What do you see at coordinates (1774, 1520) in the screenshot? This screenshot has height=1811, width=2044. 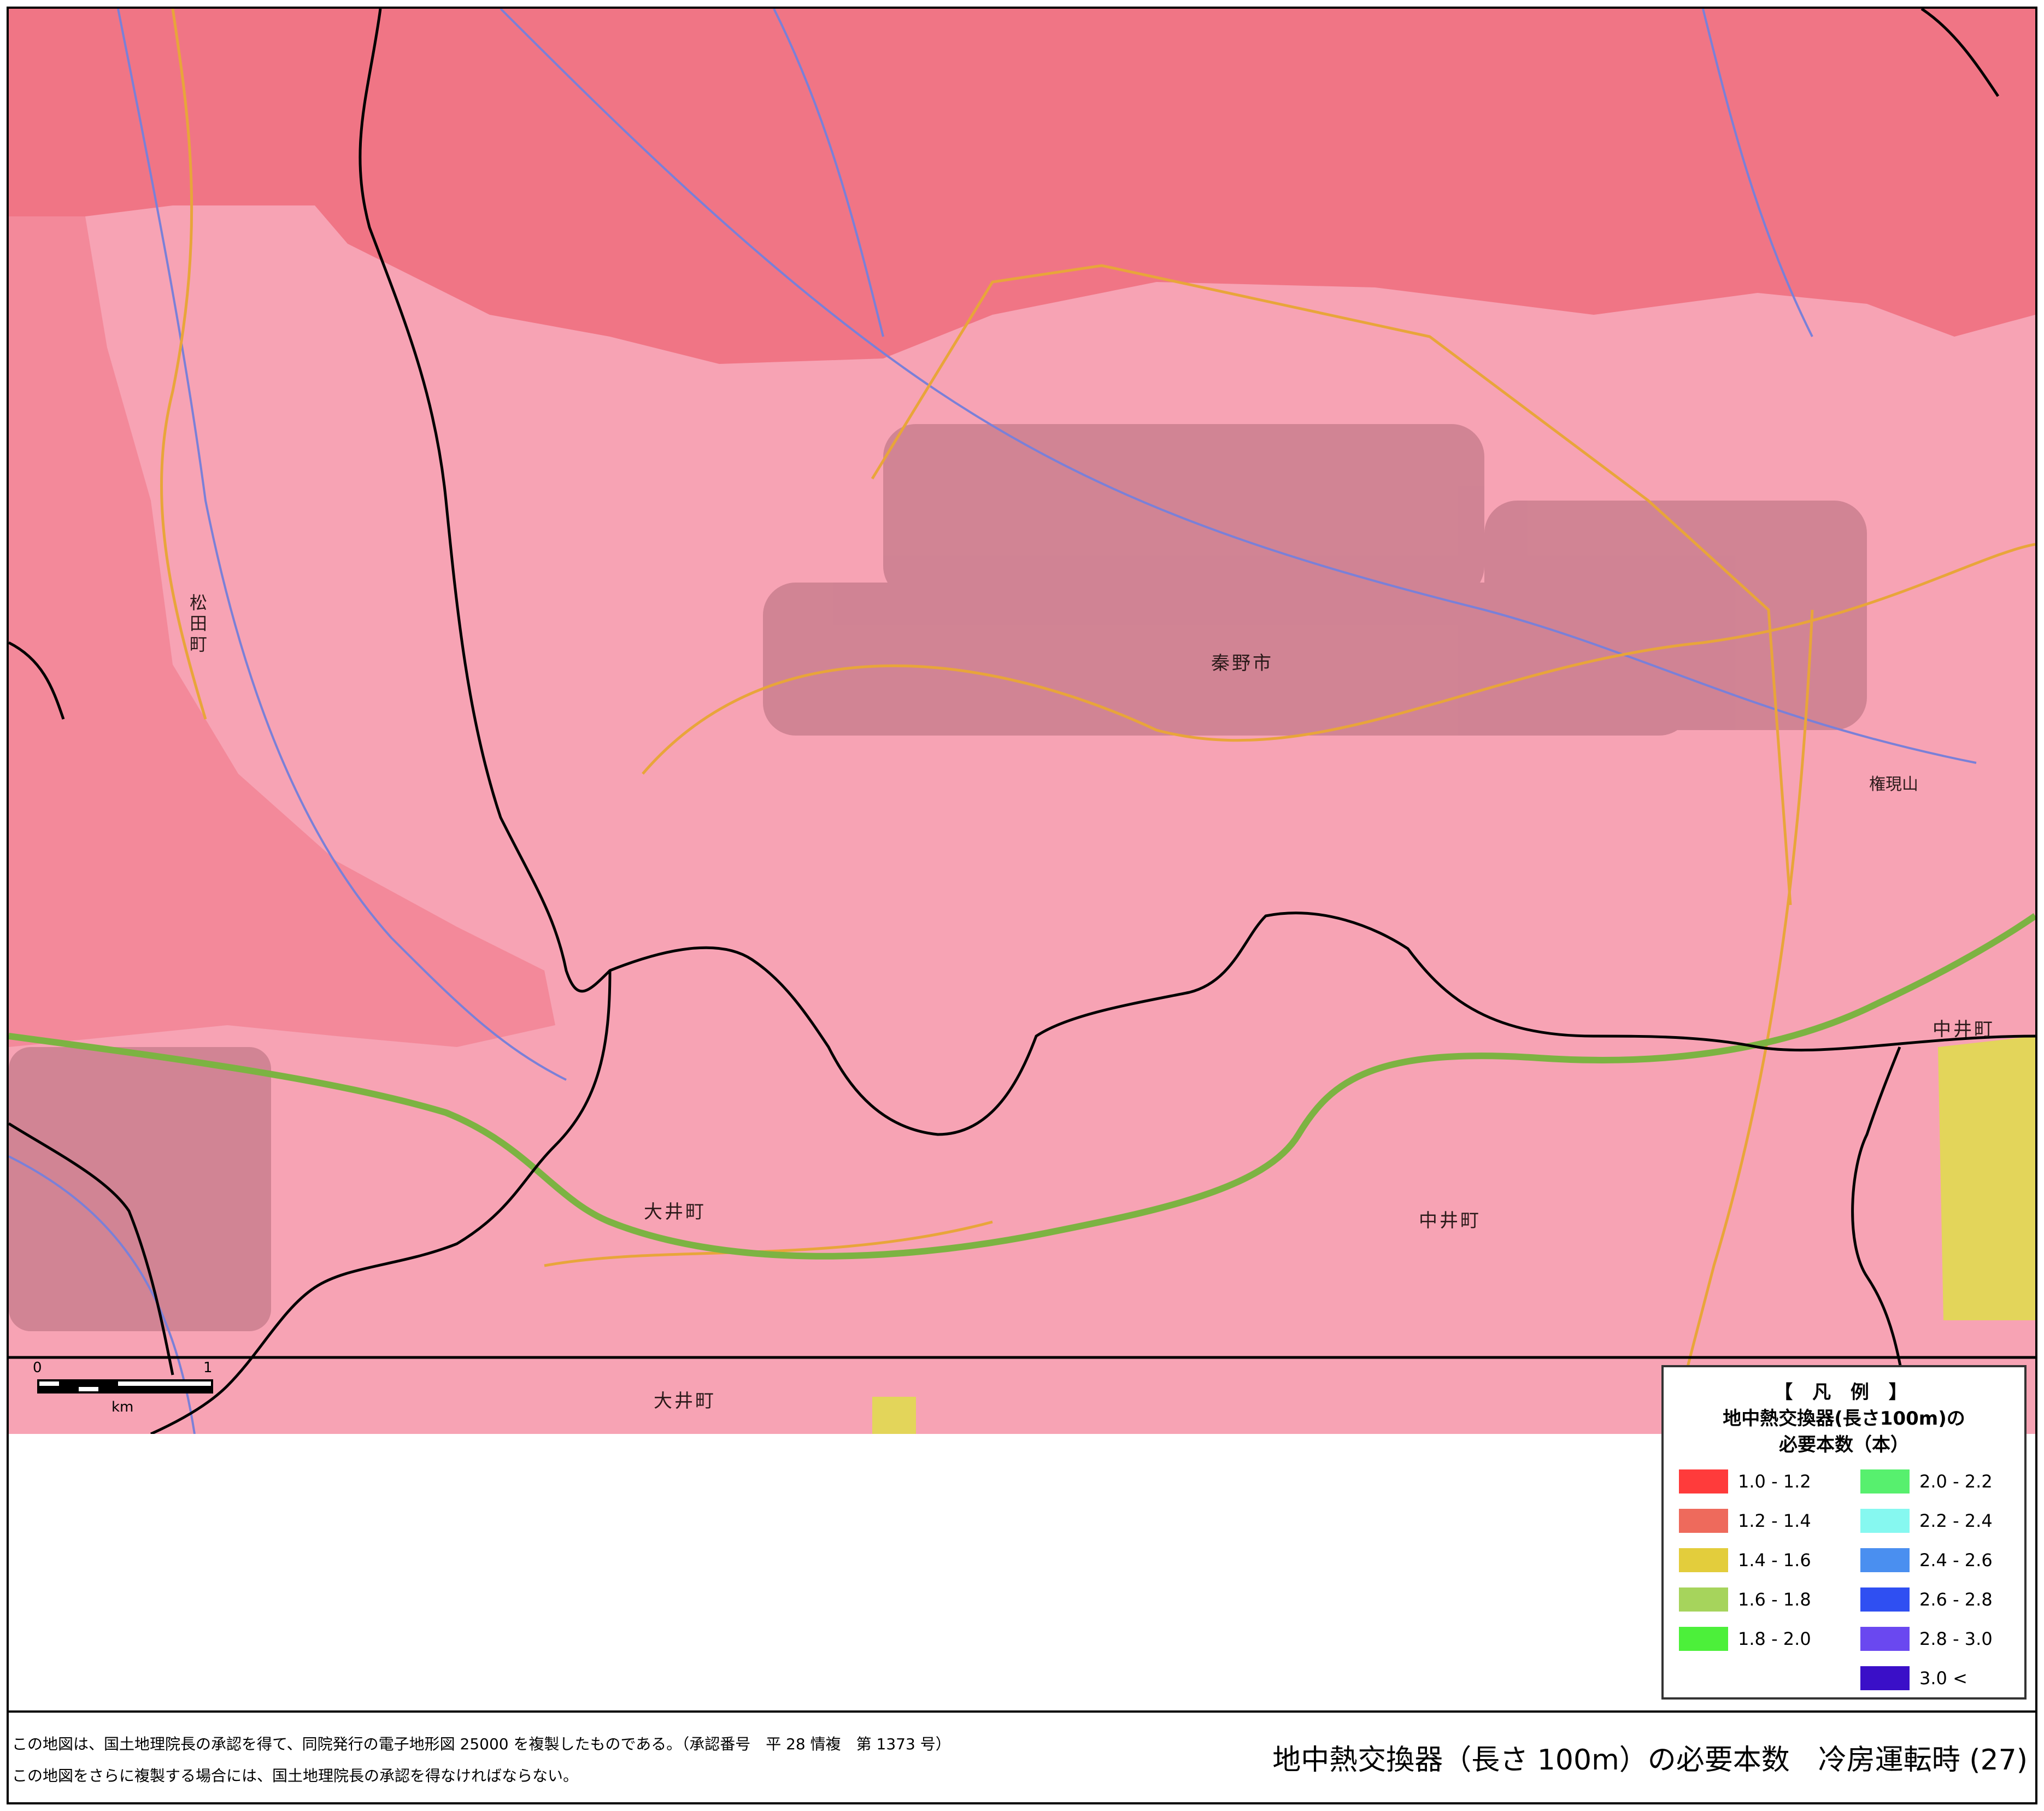 I see `legend-label: 1.2 - 1.4` at bounding box center [1774, 1520].